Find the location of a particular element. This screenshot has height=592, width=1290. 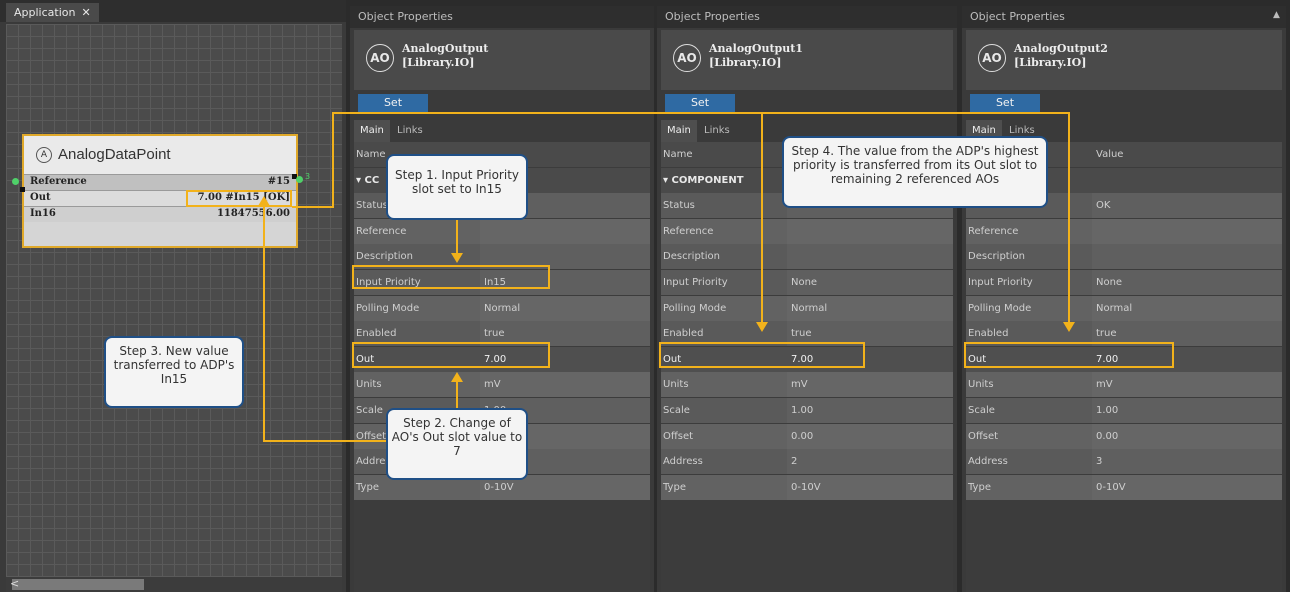

analog-output-icon: AO is located at coordinates (380, 58).